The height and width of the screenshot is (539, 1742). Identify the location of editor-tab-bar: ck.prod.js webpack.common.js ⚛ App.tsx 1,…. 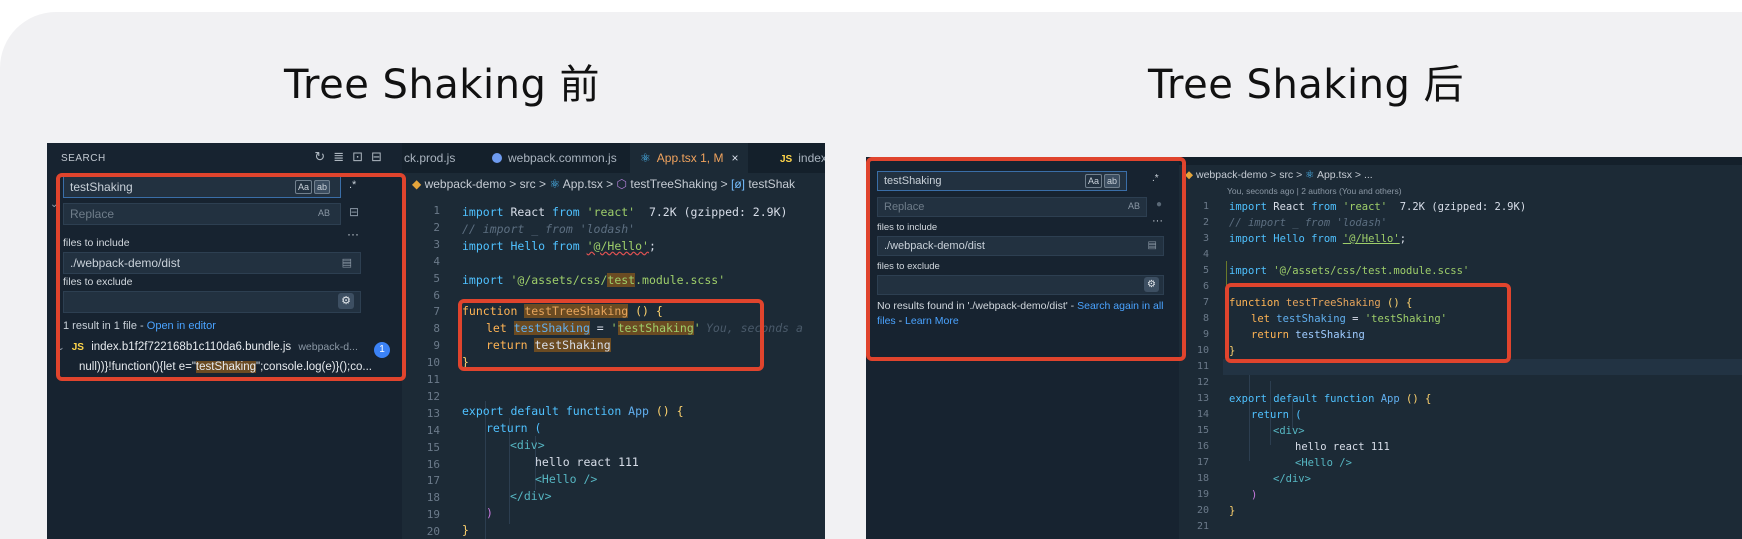
(613, 158).